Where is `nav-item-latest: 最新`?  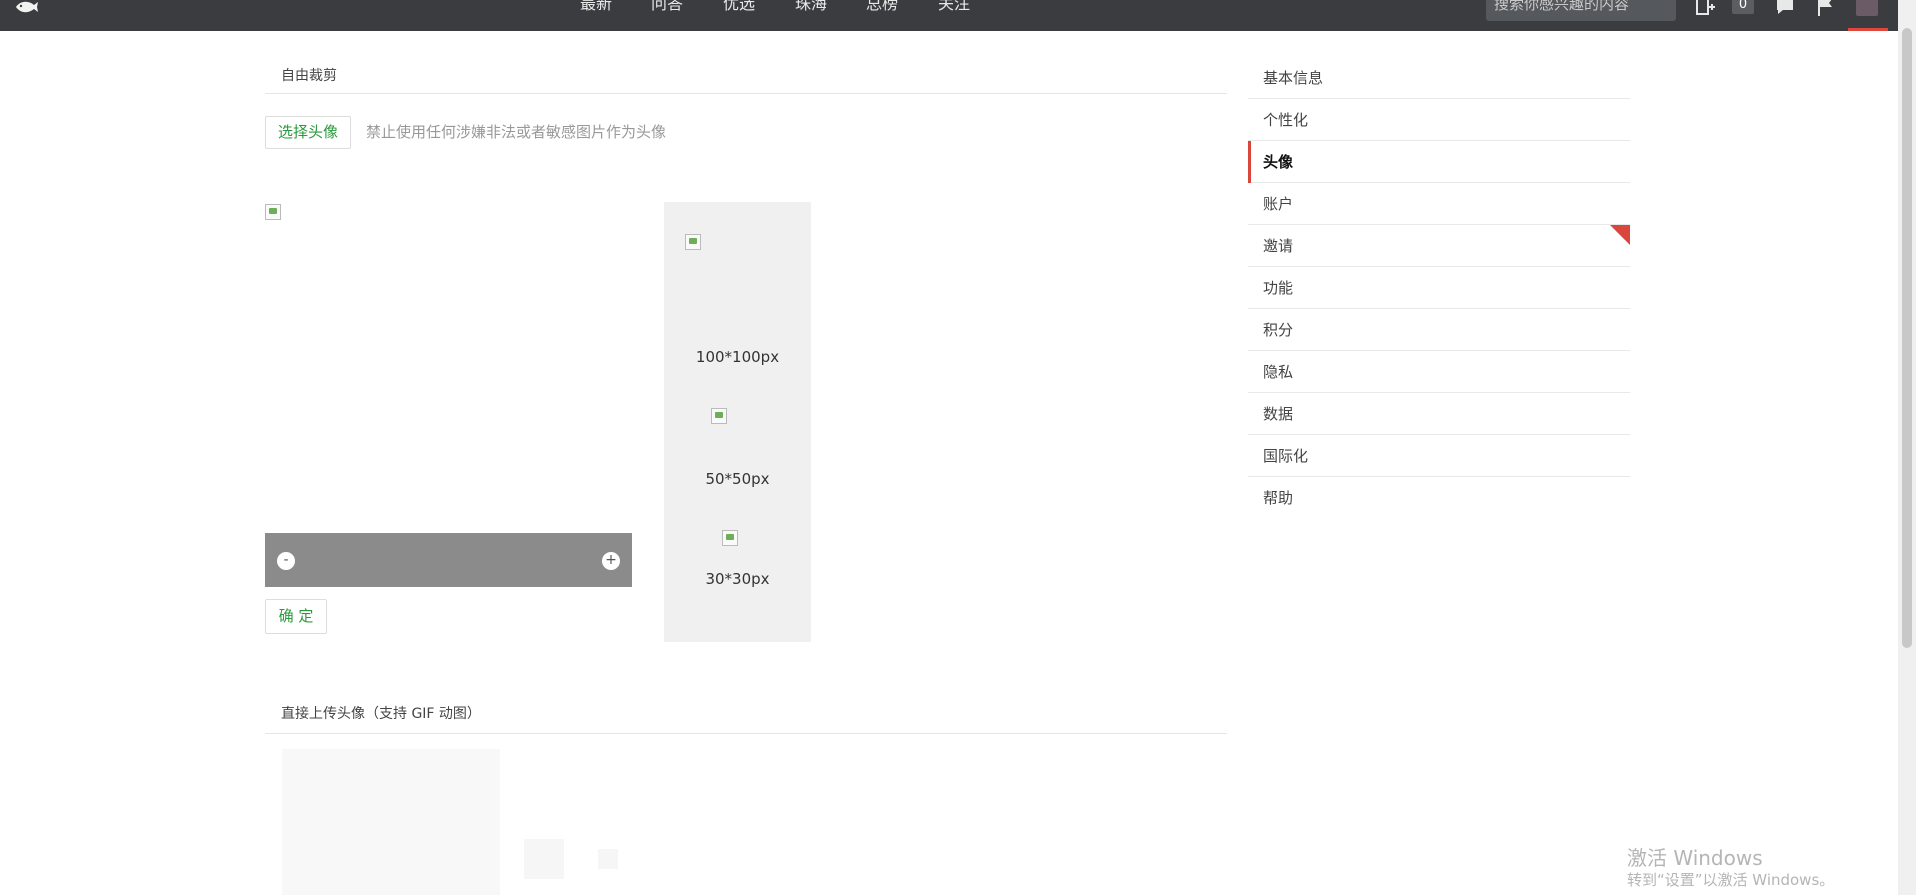
nav-item-latest: 最新 is located at coordinates (596, 7).